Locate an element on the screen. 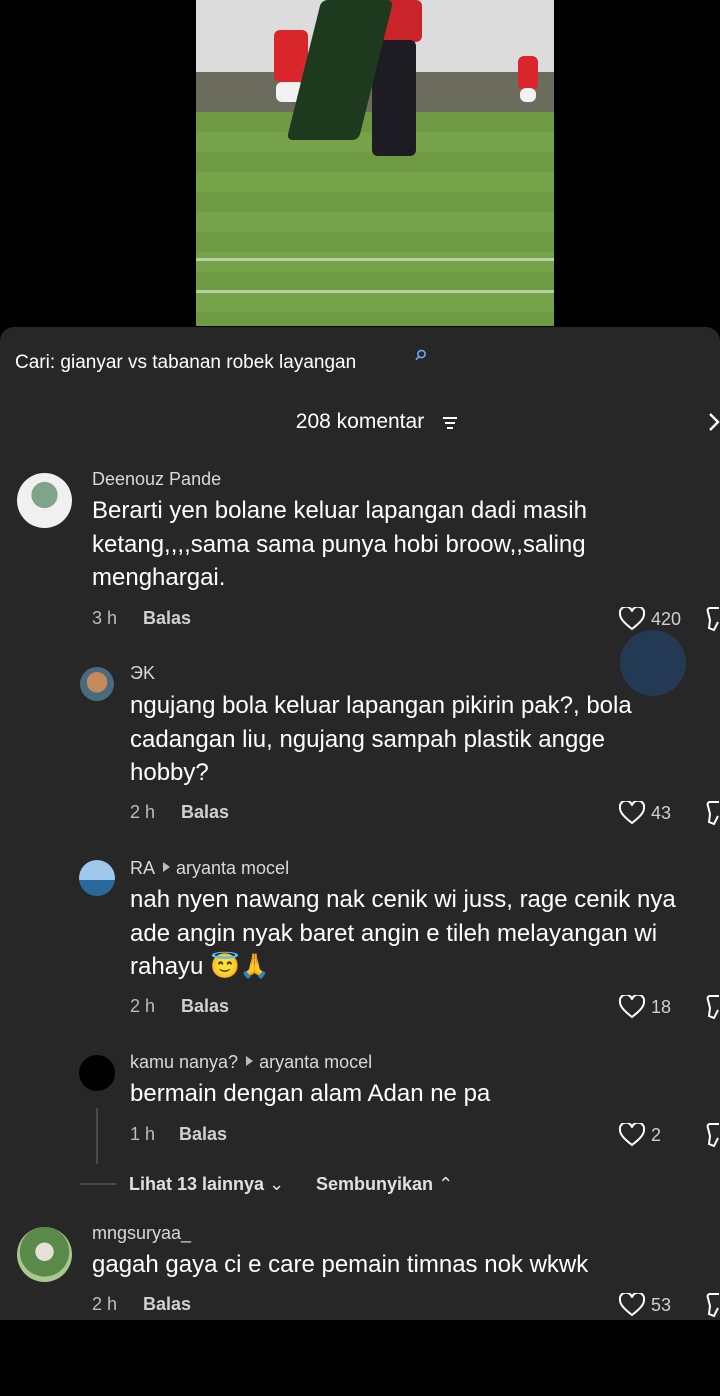 This screenshot has width=720, height=1396. search-suggestion: Cari: gianyar vs tabanan robek layangan is located at coordinates (185, 363).